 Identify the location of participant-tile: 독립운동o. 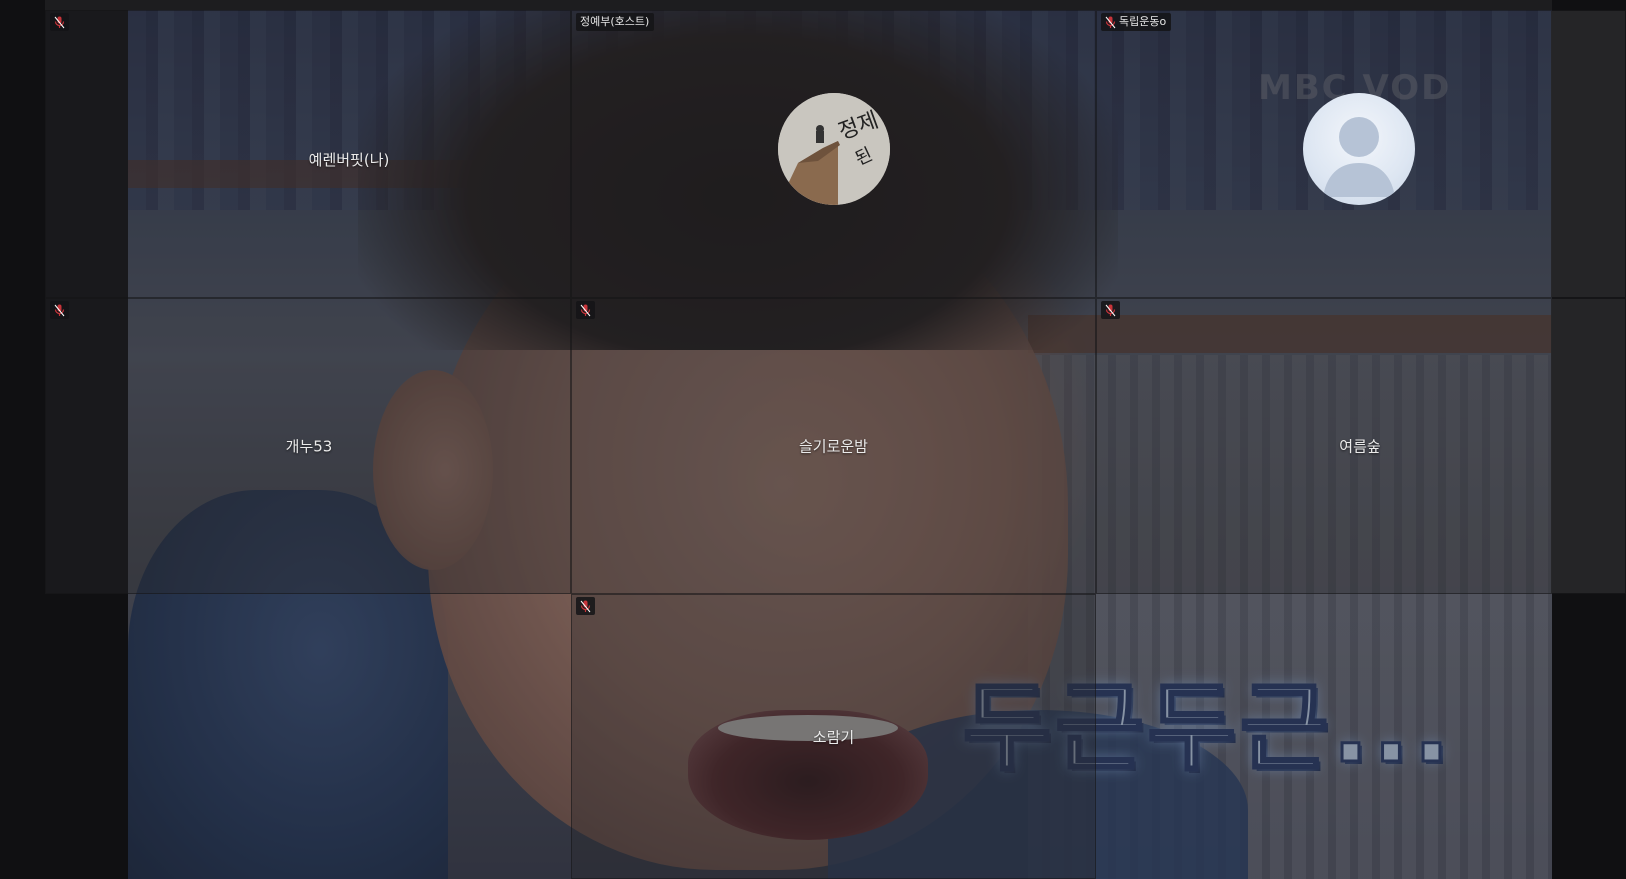
(1361, 154).